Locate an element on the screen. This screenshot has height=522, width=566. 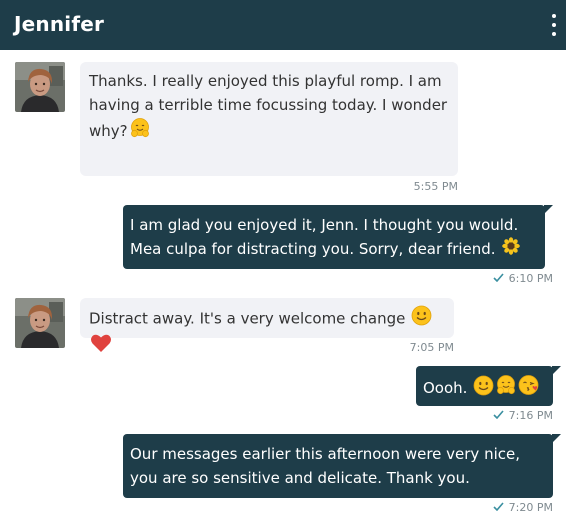
contact-name: Jennifer is located at coordinates (59, 24).